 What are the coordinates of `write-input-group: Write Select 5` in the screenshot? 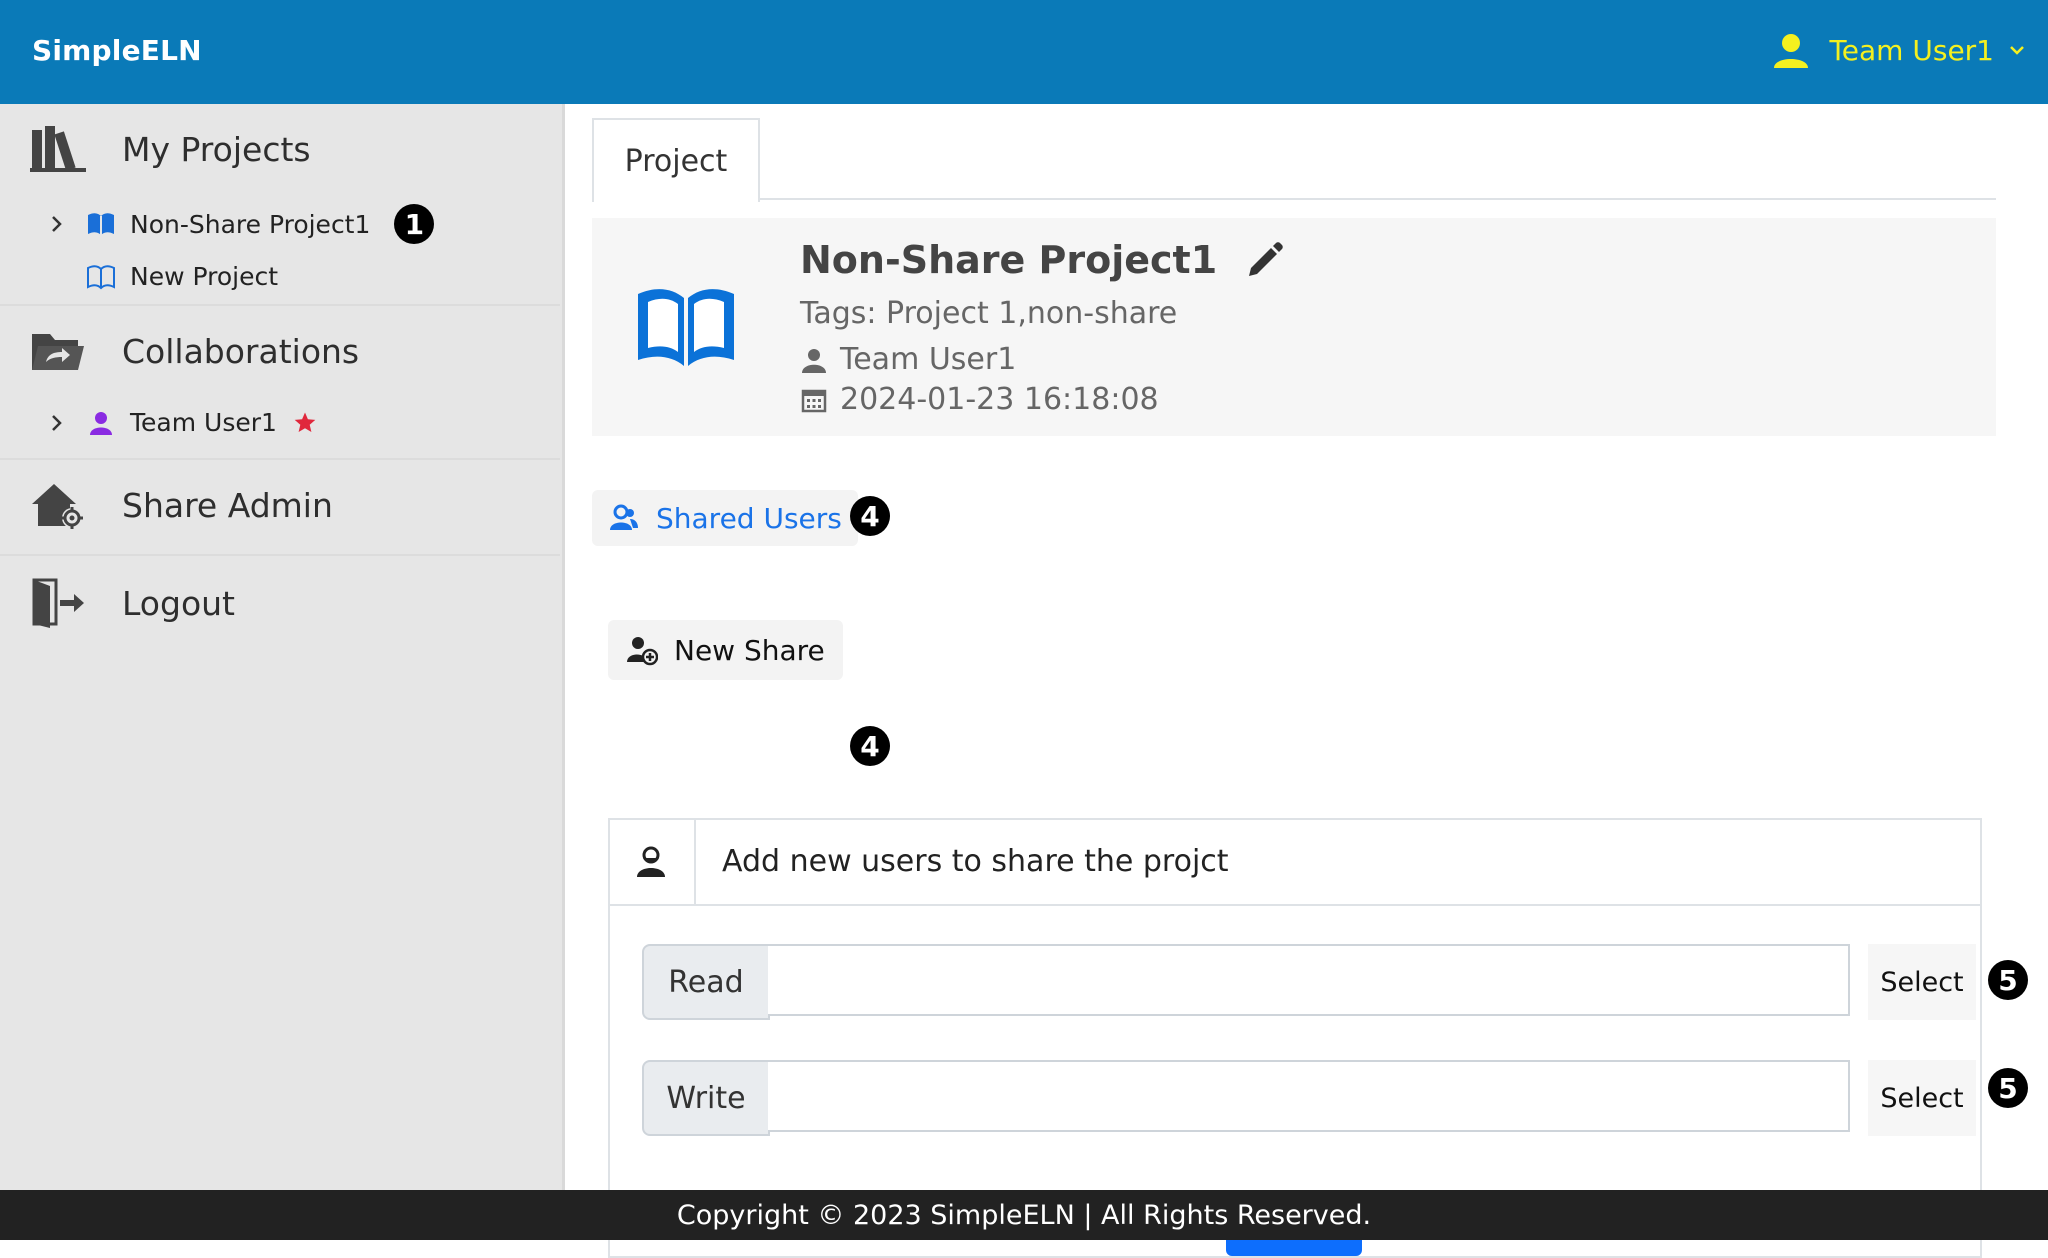 It's located at (1335, 1098).